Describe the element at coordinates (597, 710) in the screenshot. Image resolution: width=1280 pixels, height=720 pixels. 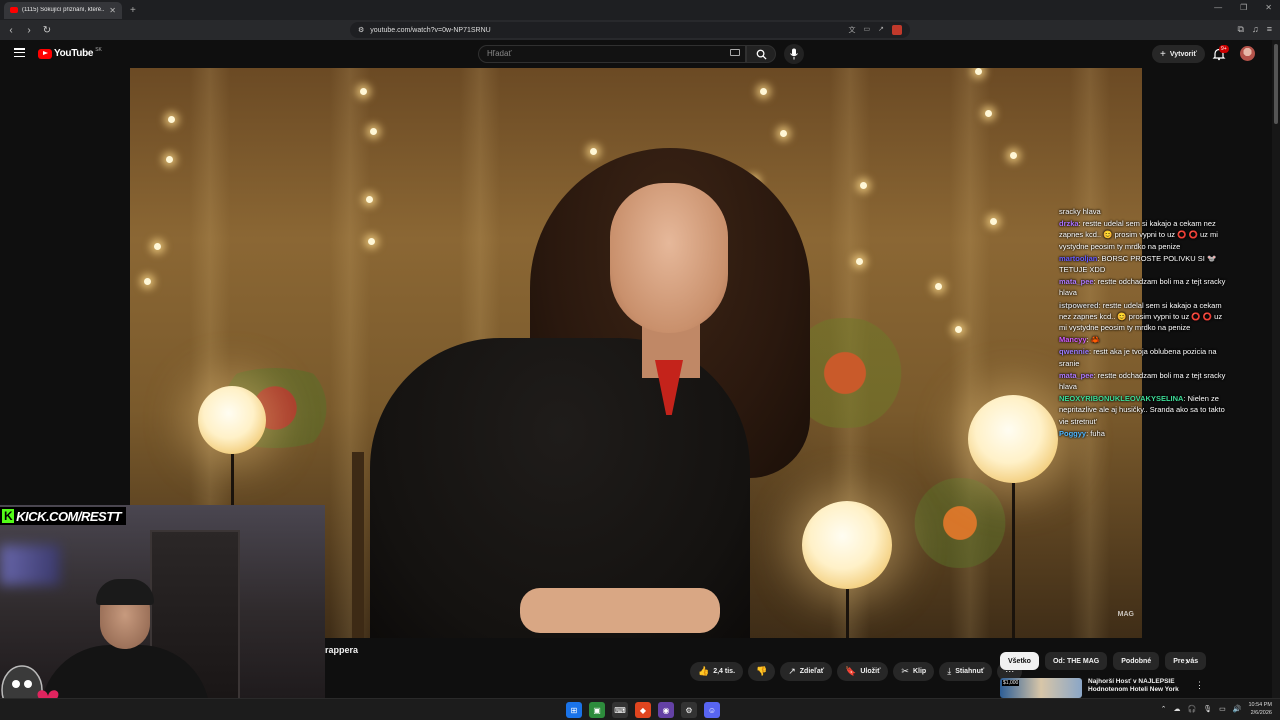
I see `app-icon: ▣` at that location.